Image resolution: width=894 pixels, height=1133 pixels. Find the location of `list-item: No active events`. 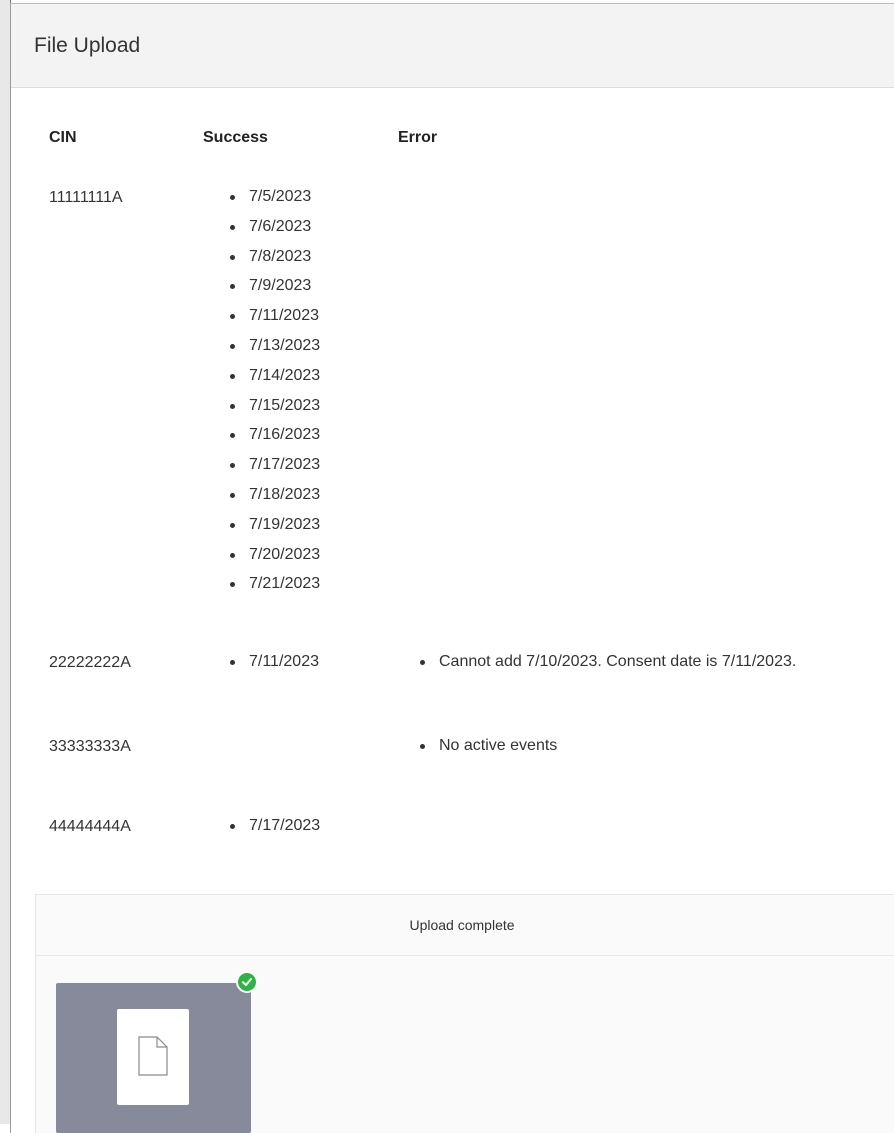

list-item: No active events is located at coordinates (485, 746).